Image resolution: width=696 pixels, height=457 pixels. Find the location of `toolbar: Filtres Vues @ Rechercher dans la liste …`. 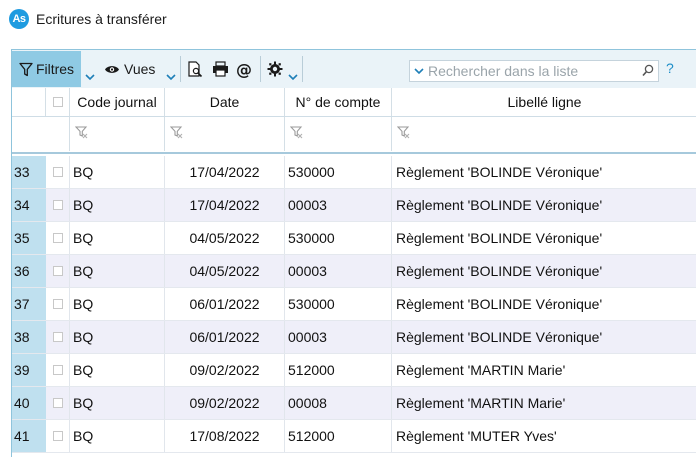

toolbar: Filtres Vues @ Rechercher dans la liste … is located at coordinates (354, 69).